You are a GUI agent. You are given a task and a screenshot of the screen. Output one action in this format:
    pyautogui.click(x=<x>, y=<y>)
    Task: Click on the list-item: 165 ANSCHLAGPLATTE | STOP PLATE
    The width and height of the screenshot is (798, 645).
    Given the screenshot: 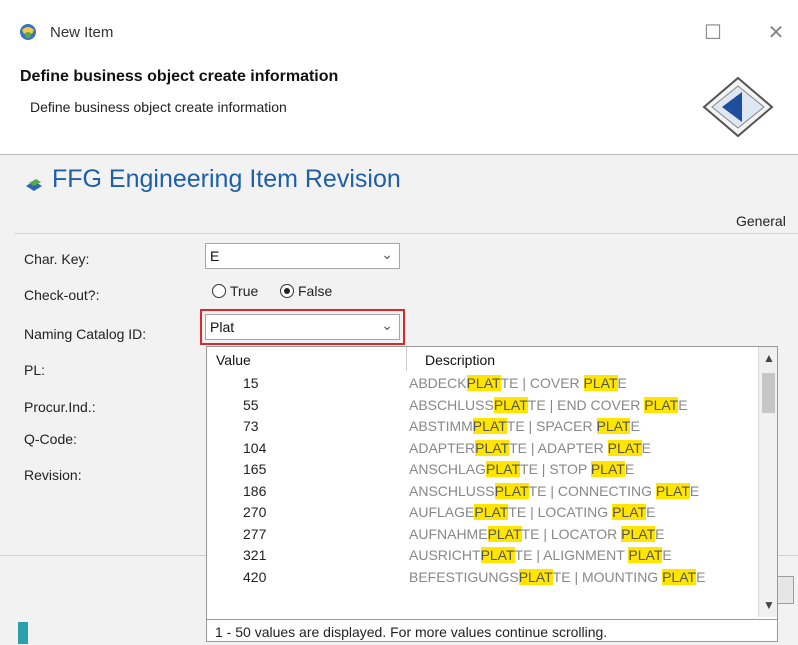 What is the action you would take?
    pyautogui.click(x=482, y=470)
    